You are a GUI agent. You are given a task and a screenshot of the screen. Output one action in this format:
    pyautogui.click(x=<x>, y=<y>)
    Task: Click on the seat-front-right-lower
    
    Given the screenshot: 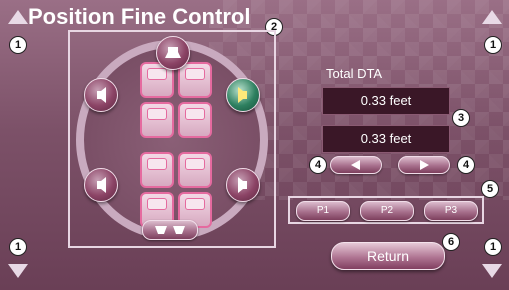 What is the action you would take?
    pyautogui.click(x=195, y=120)
    